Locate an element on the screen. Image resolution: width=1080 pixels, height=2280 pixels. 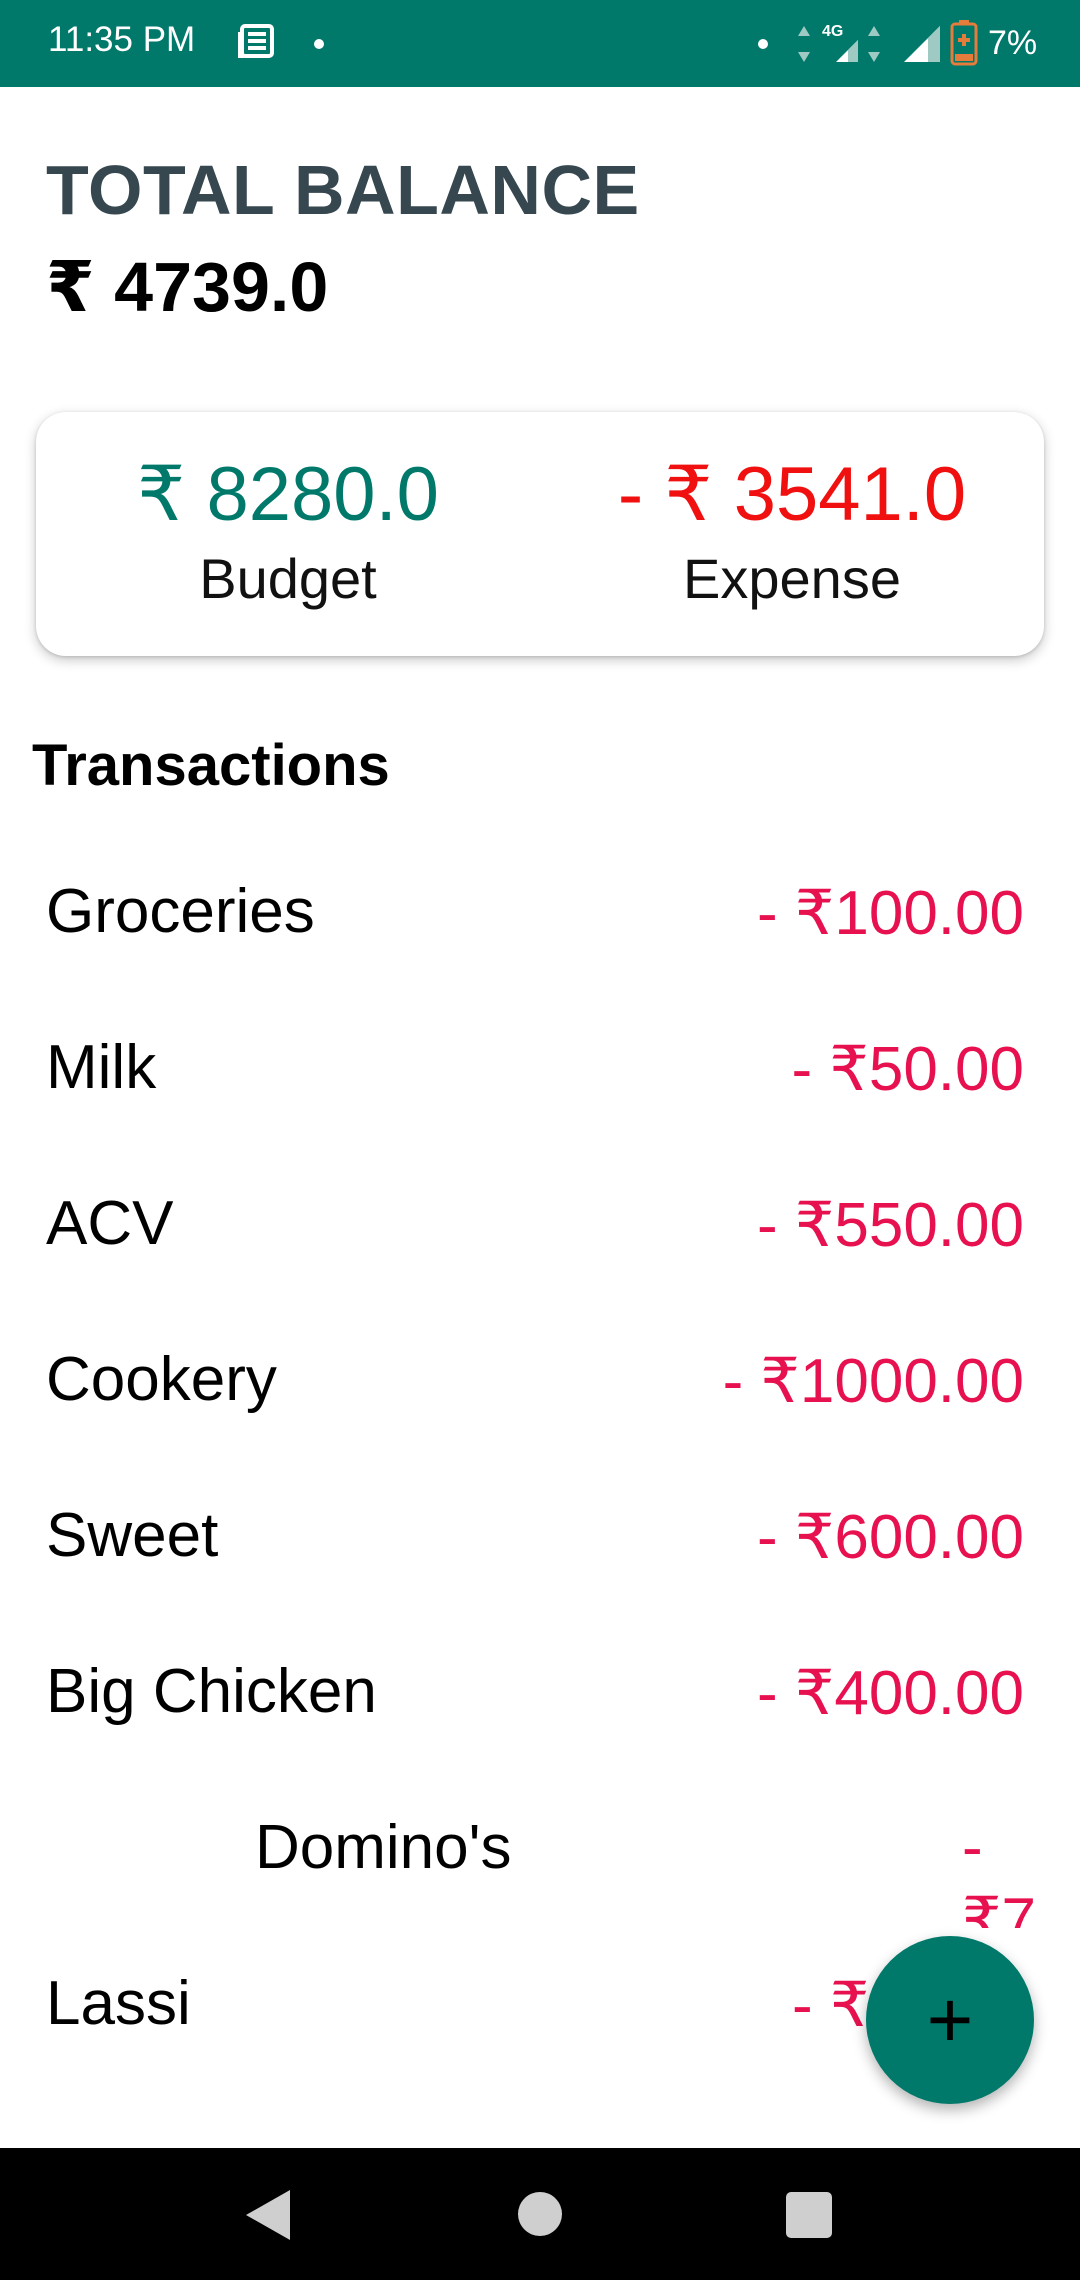
transaction-row: ACV - ₹550.00 is located at coordinates (540, 1226).